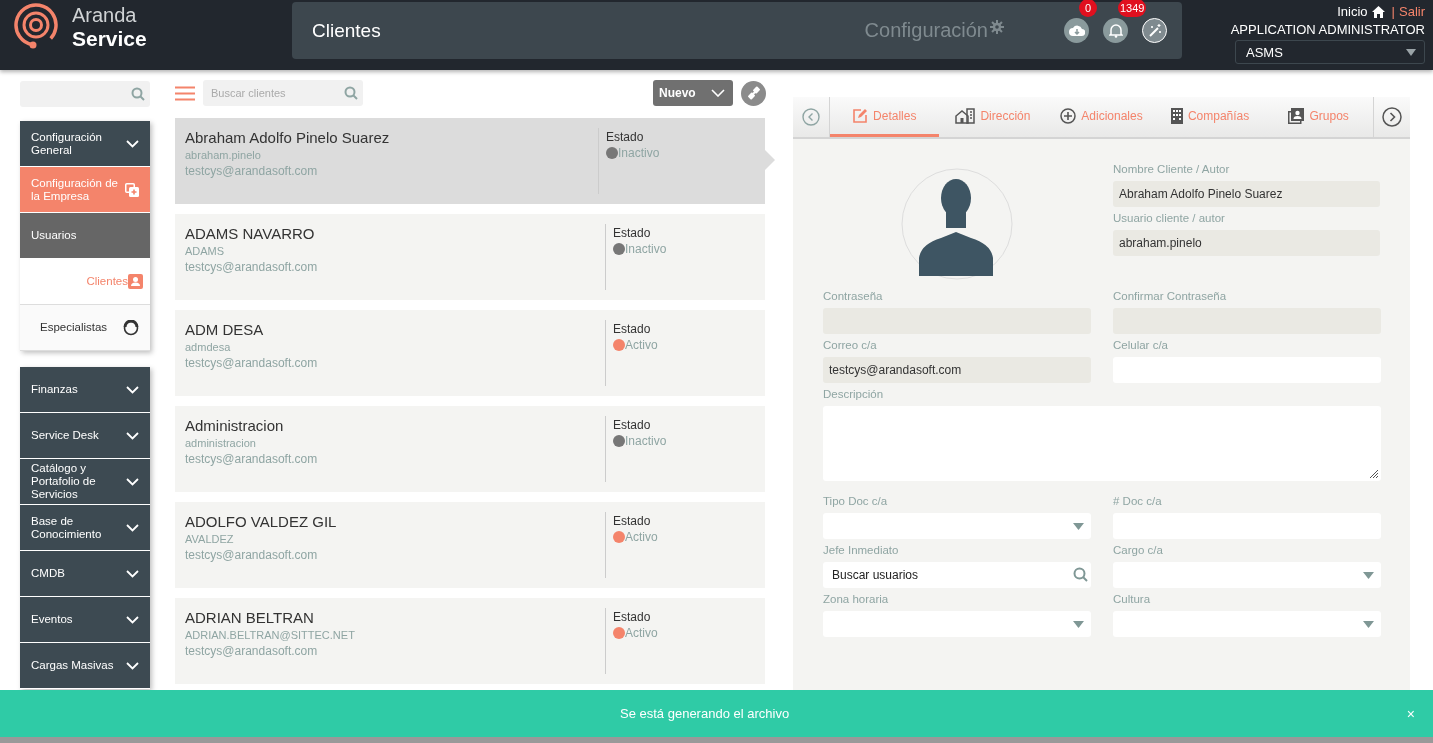  I want to click on logout-link: Salir, so click(1412, 11).